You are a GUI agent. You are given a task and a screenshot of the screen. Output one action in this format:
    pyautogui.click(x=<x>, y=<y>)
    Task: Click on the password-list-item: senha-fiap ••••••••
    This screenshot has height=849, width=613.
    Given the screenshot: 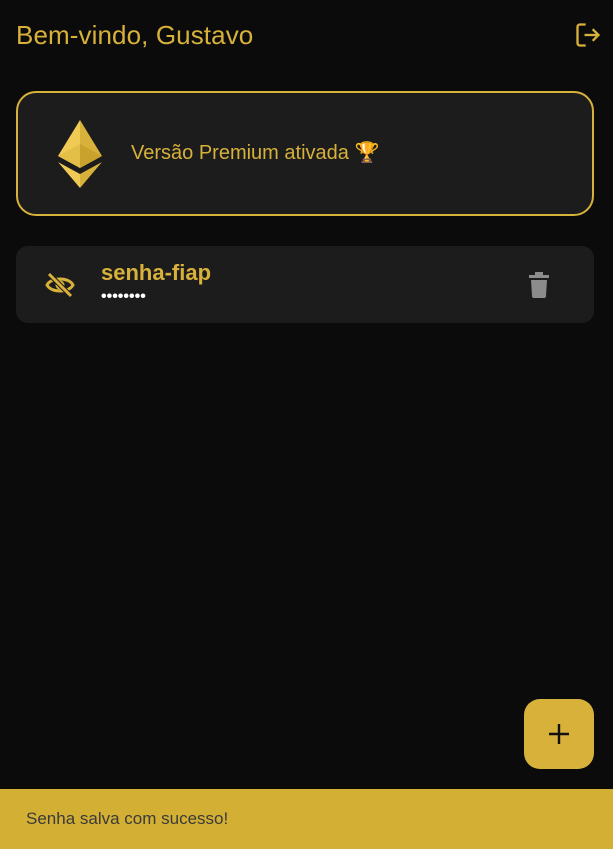 What is the action you would take?
    pyautogui.click(x=305, y=284)
    